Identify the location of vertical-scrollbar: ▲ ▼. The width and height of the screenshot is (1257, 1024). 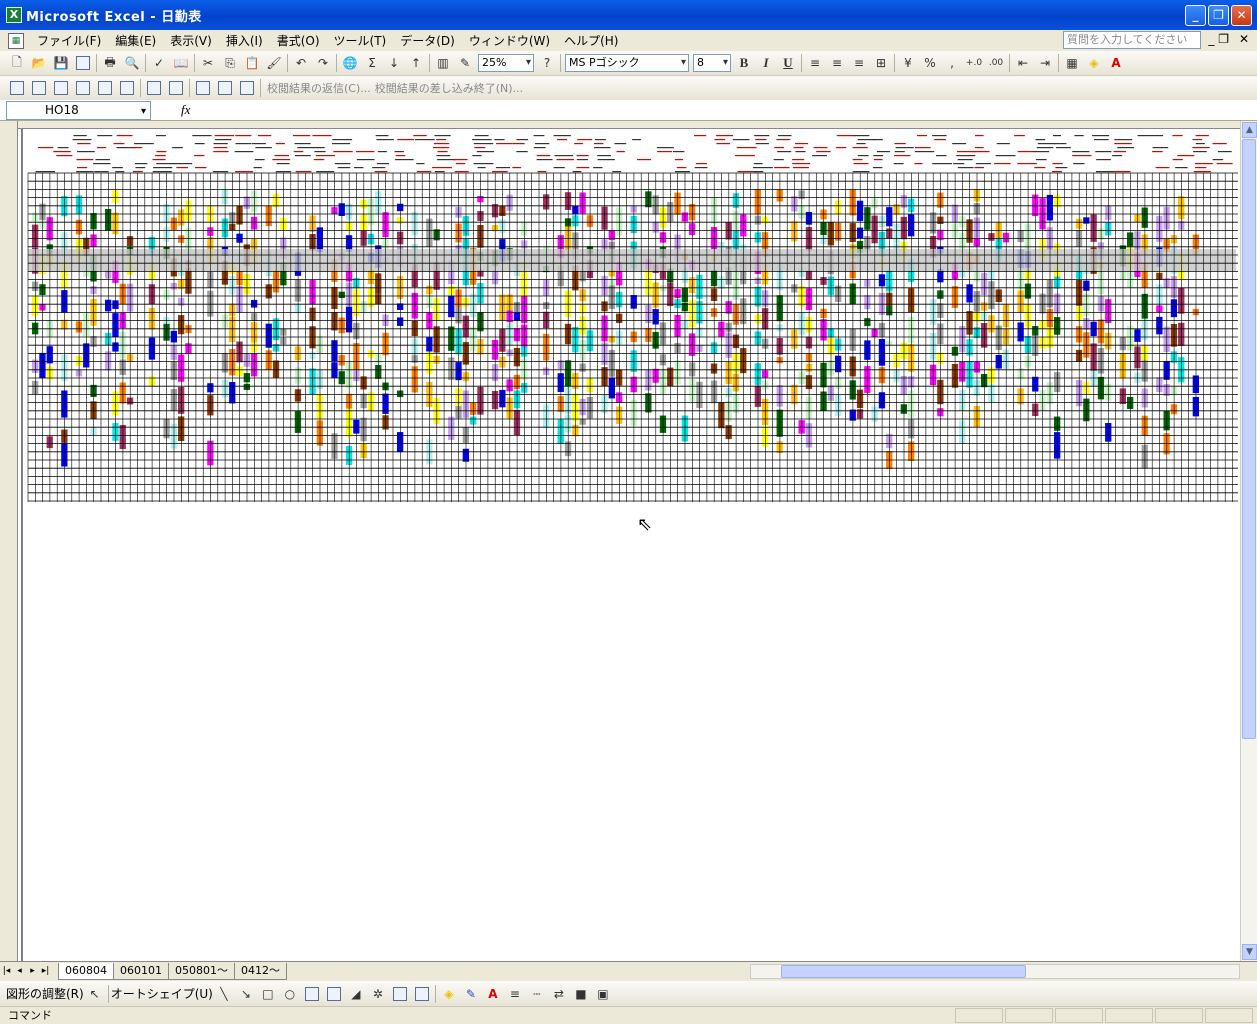
(1248, 541).